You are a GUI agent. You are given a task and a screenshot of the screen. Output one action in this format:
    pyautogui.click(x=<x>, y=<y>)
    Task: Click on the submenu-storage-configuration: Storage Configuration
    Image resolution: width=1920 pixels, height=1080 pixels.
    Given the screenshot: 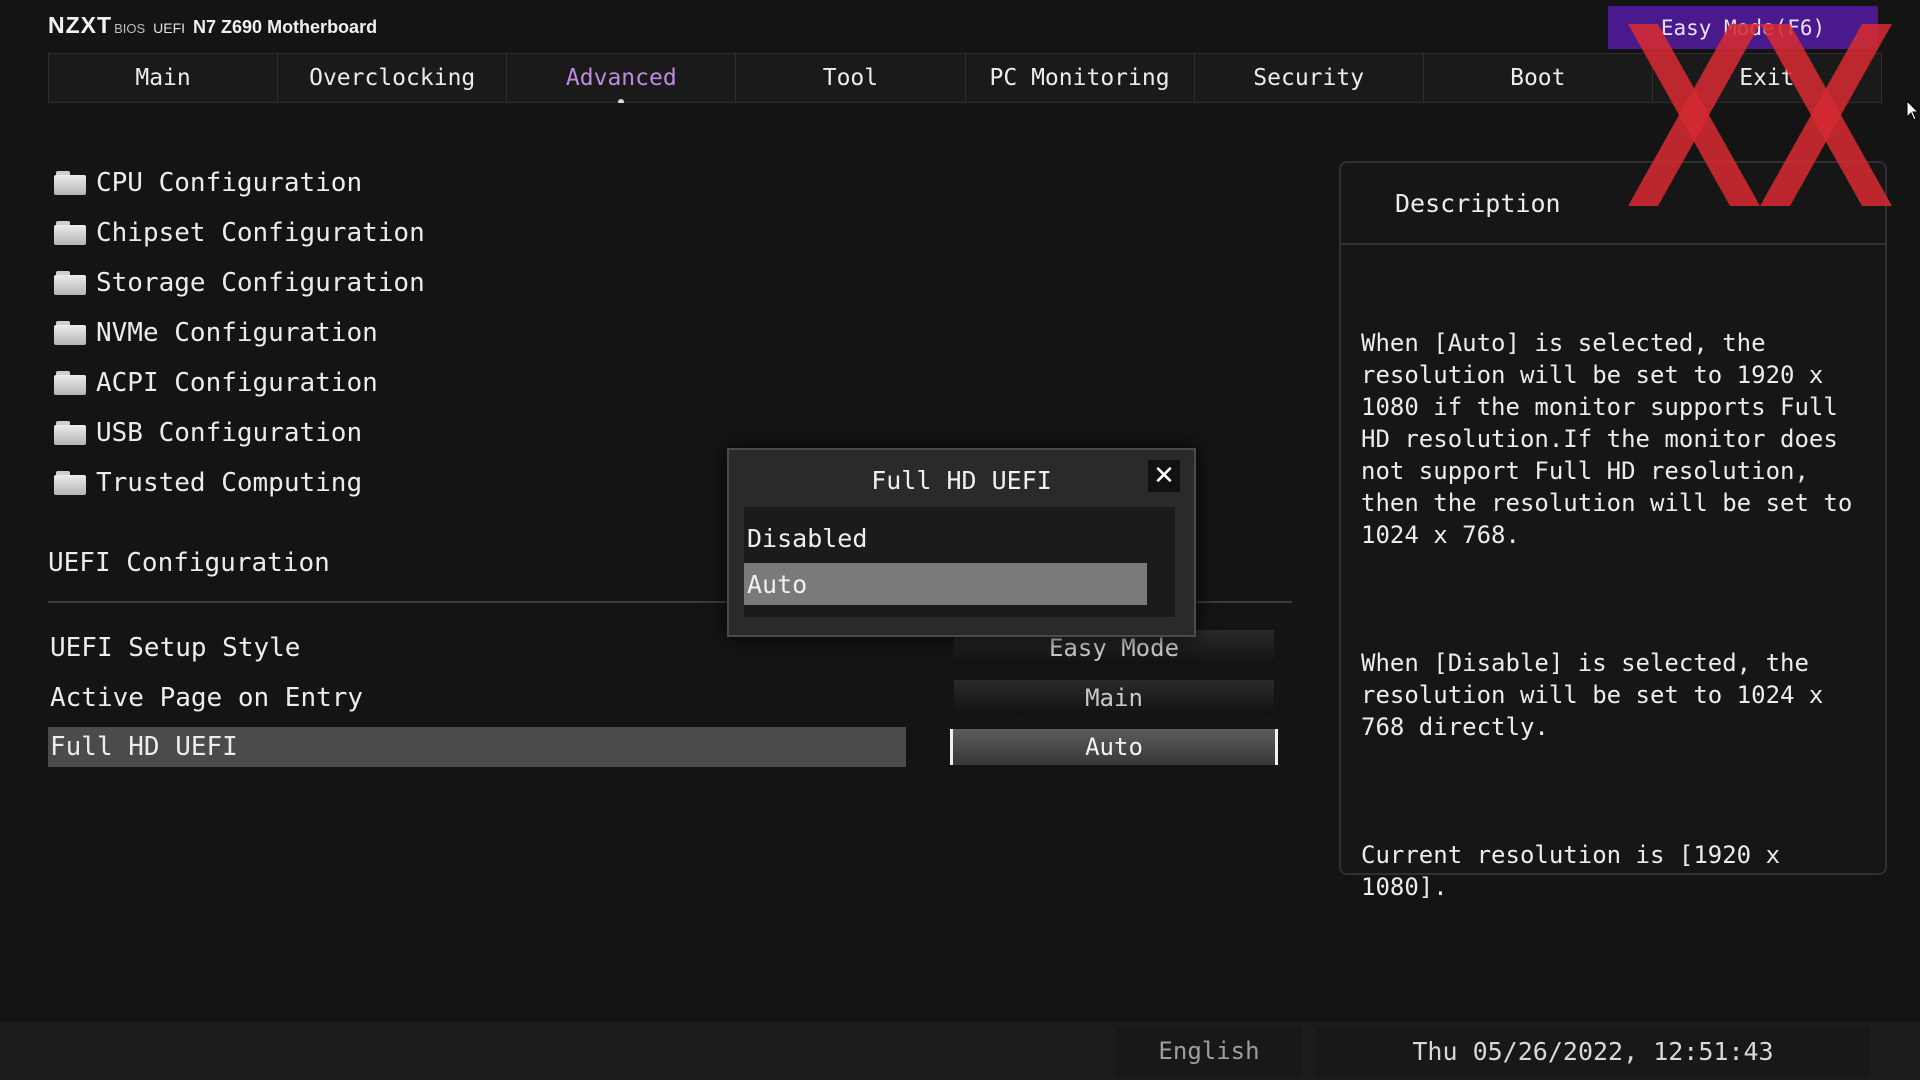 What is the action you would take?
    pyautogui.click(x=239, y=283)
    